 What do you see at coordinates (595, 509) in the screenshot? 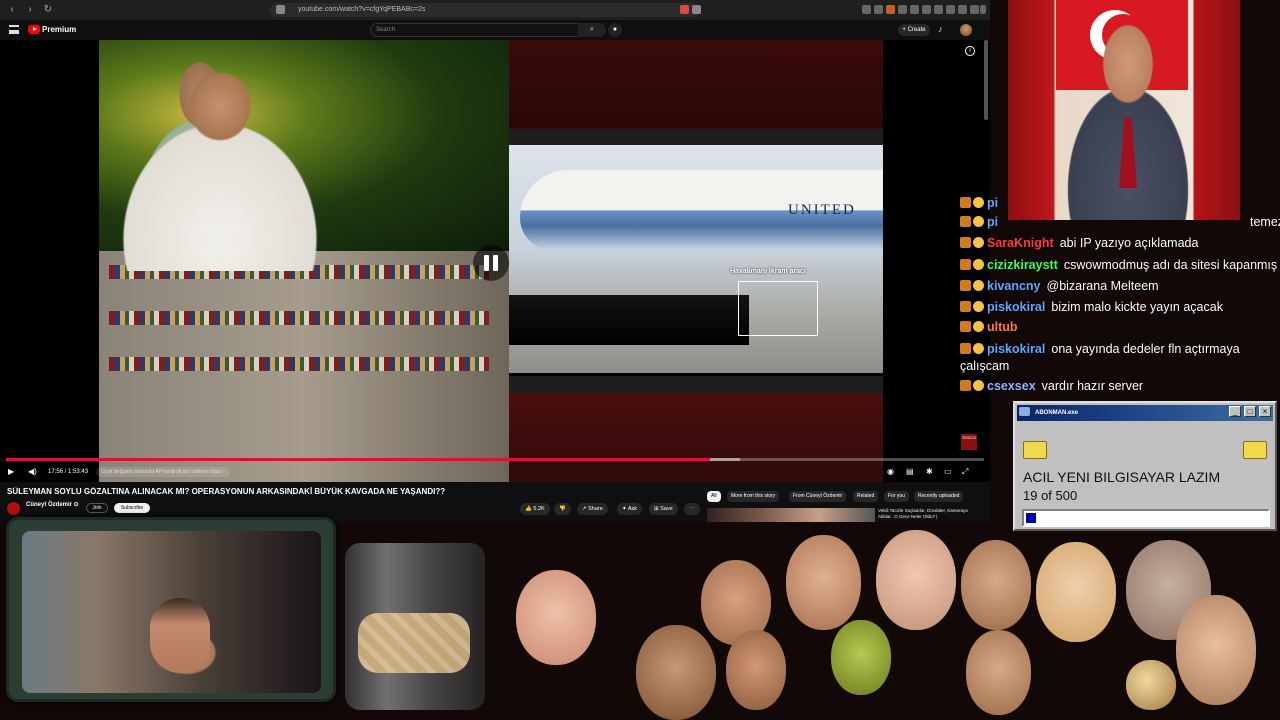
I see `share-label: Share` at bounding box center [595, 509].